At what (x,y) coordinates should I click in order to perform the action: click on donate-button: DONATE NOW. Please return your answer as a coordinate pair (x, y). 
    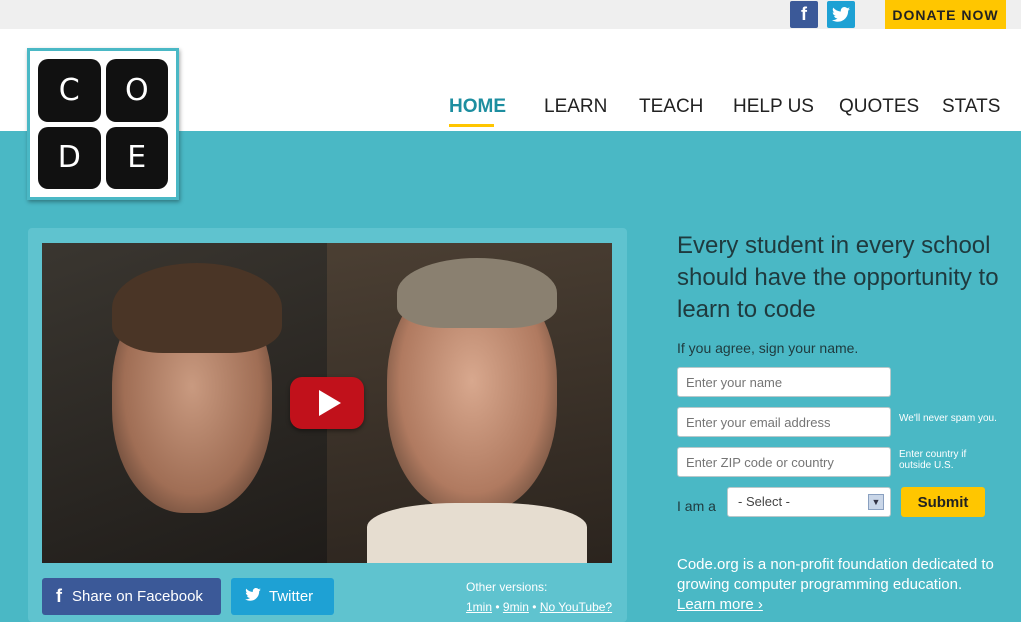
    Looking at the image, I should click on (945, 14).